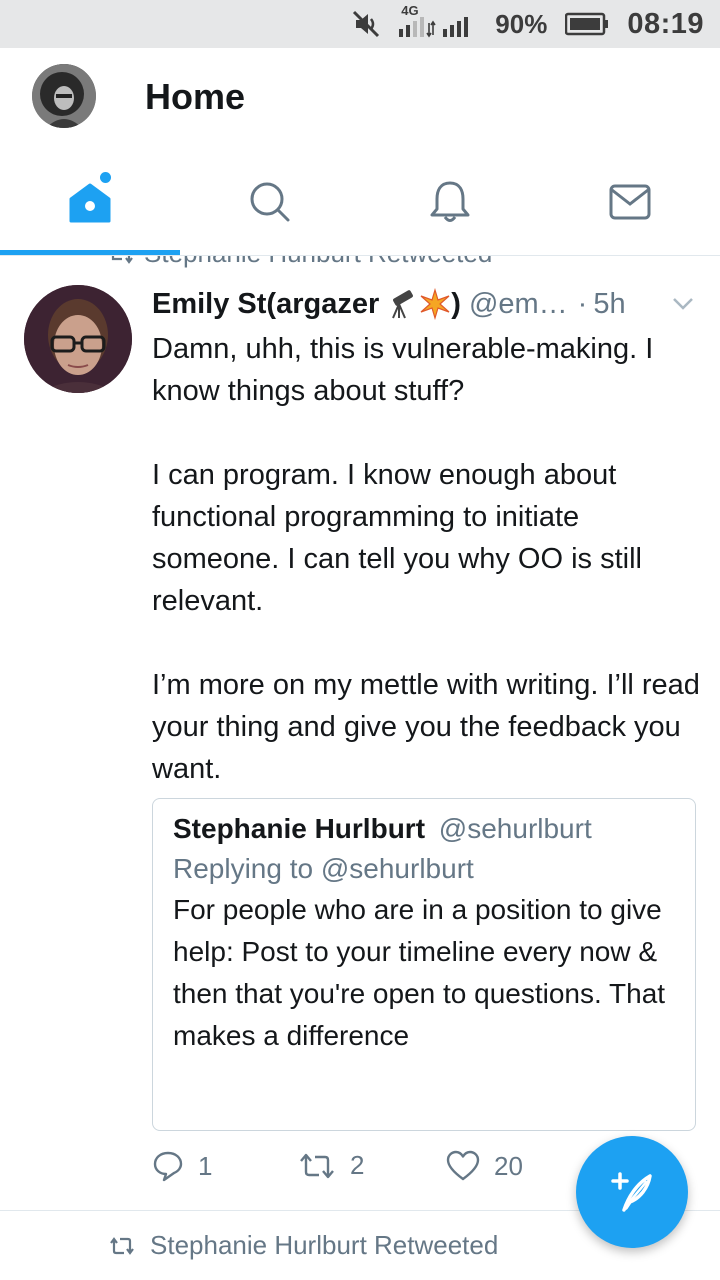 The image size is (720, 1280). What do you see at coordinates (360, 98) in the screenshot?
I see `app-header: Home` at bounding box center [360, 98].